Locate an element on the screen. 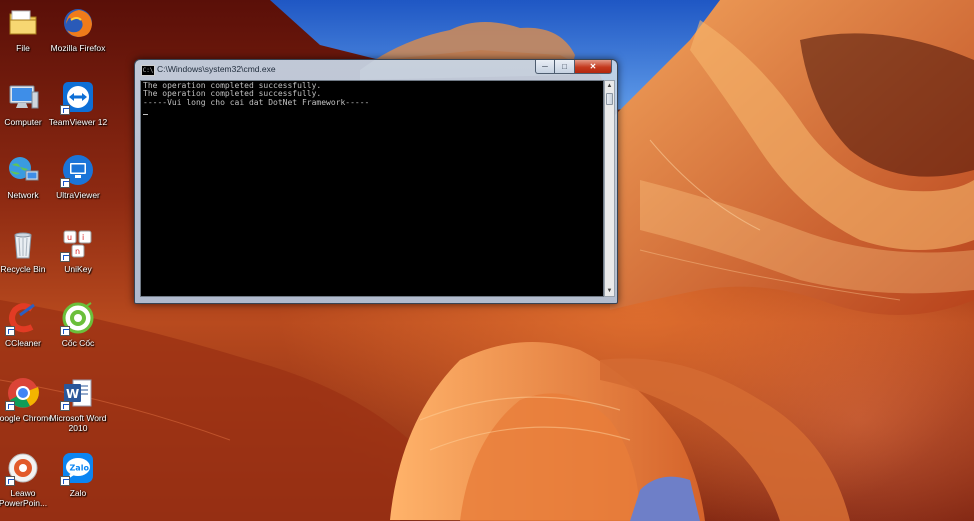 The width and height of the screenshot is (974, 521). svg-text: n is located at coordinates (77, 251).